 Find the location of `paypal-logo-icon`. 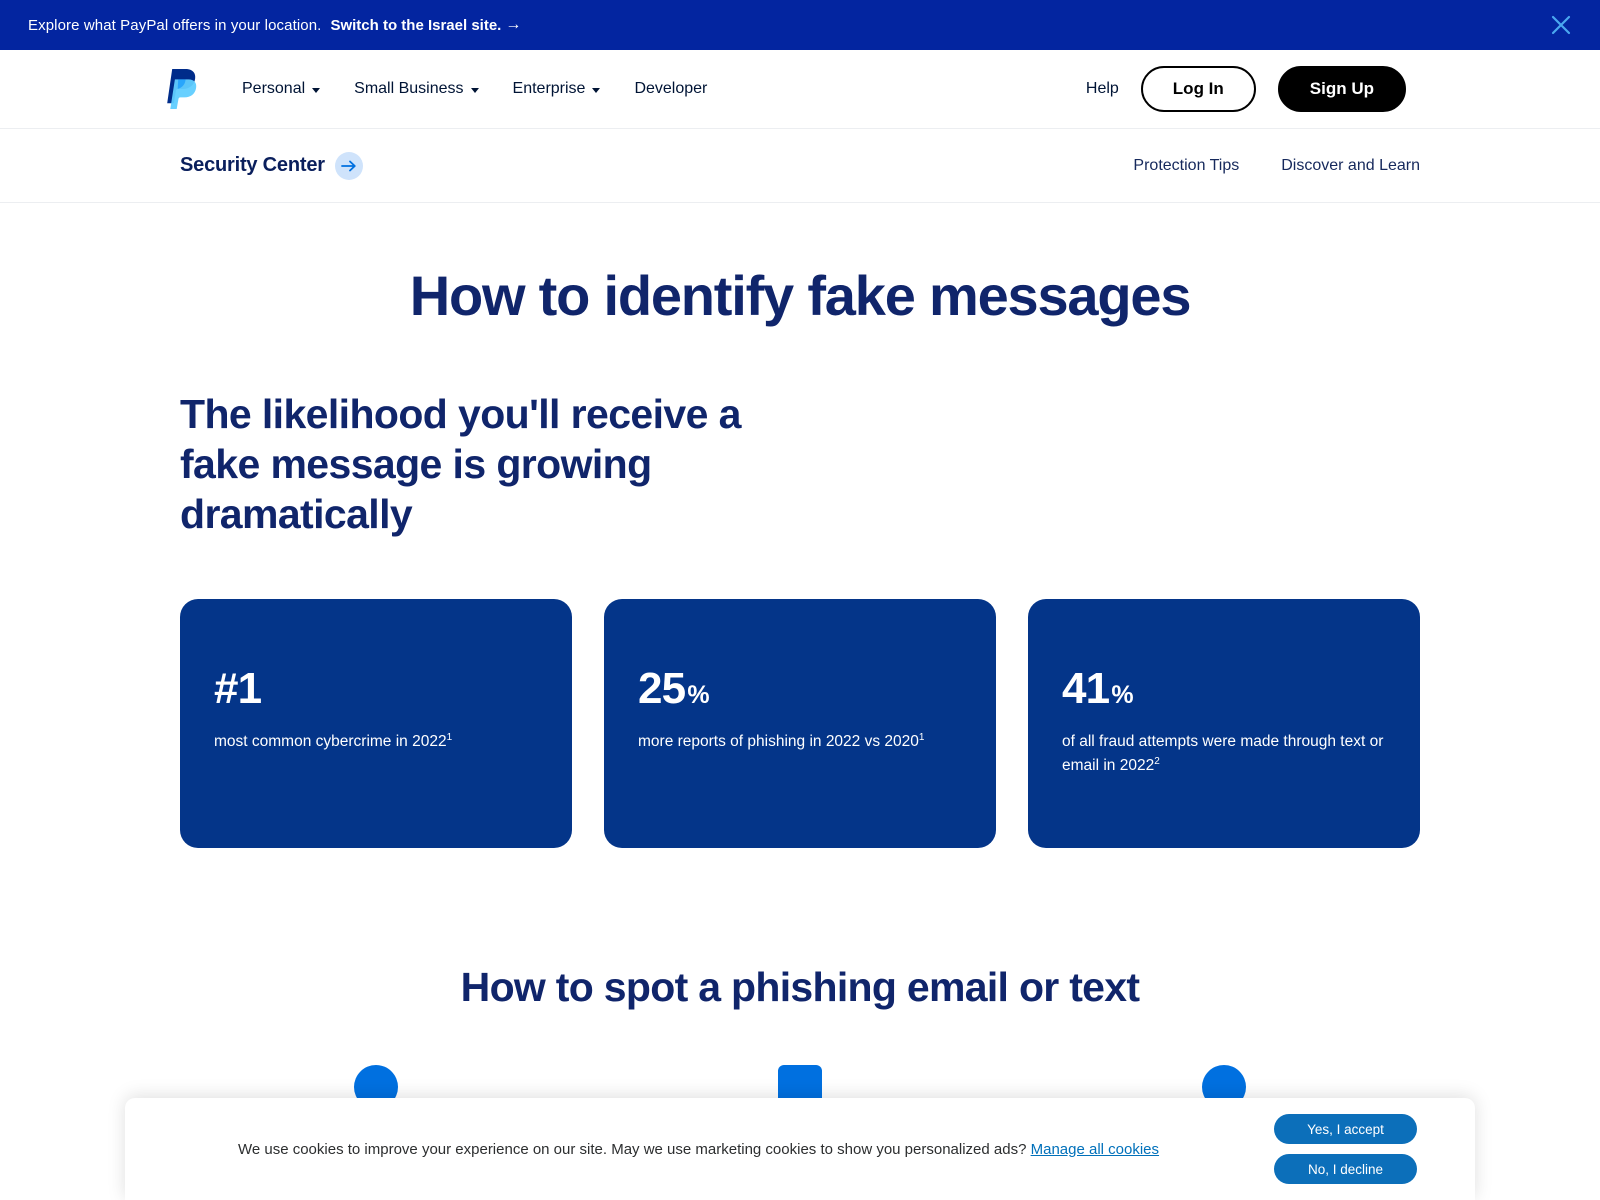

paypal-logo-icon is located at coordinates (185, 89).